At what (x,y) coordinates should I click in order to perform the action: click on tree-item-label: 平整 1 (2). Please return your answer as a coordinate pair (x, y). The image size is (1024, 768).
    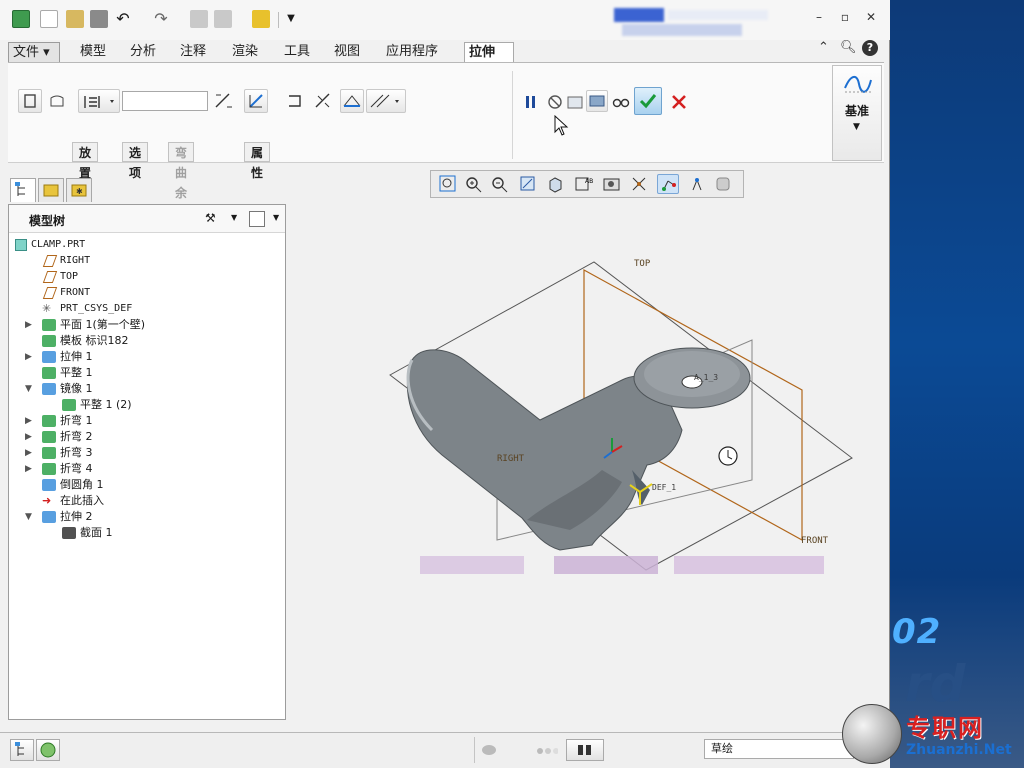
    Looking at the image, I should click on (106, 404).